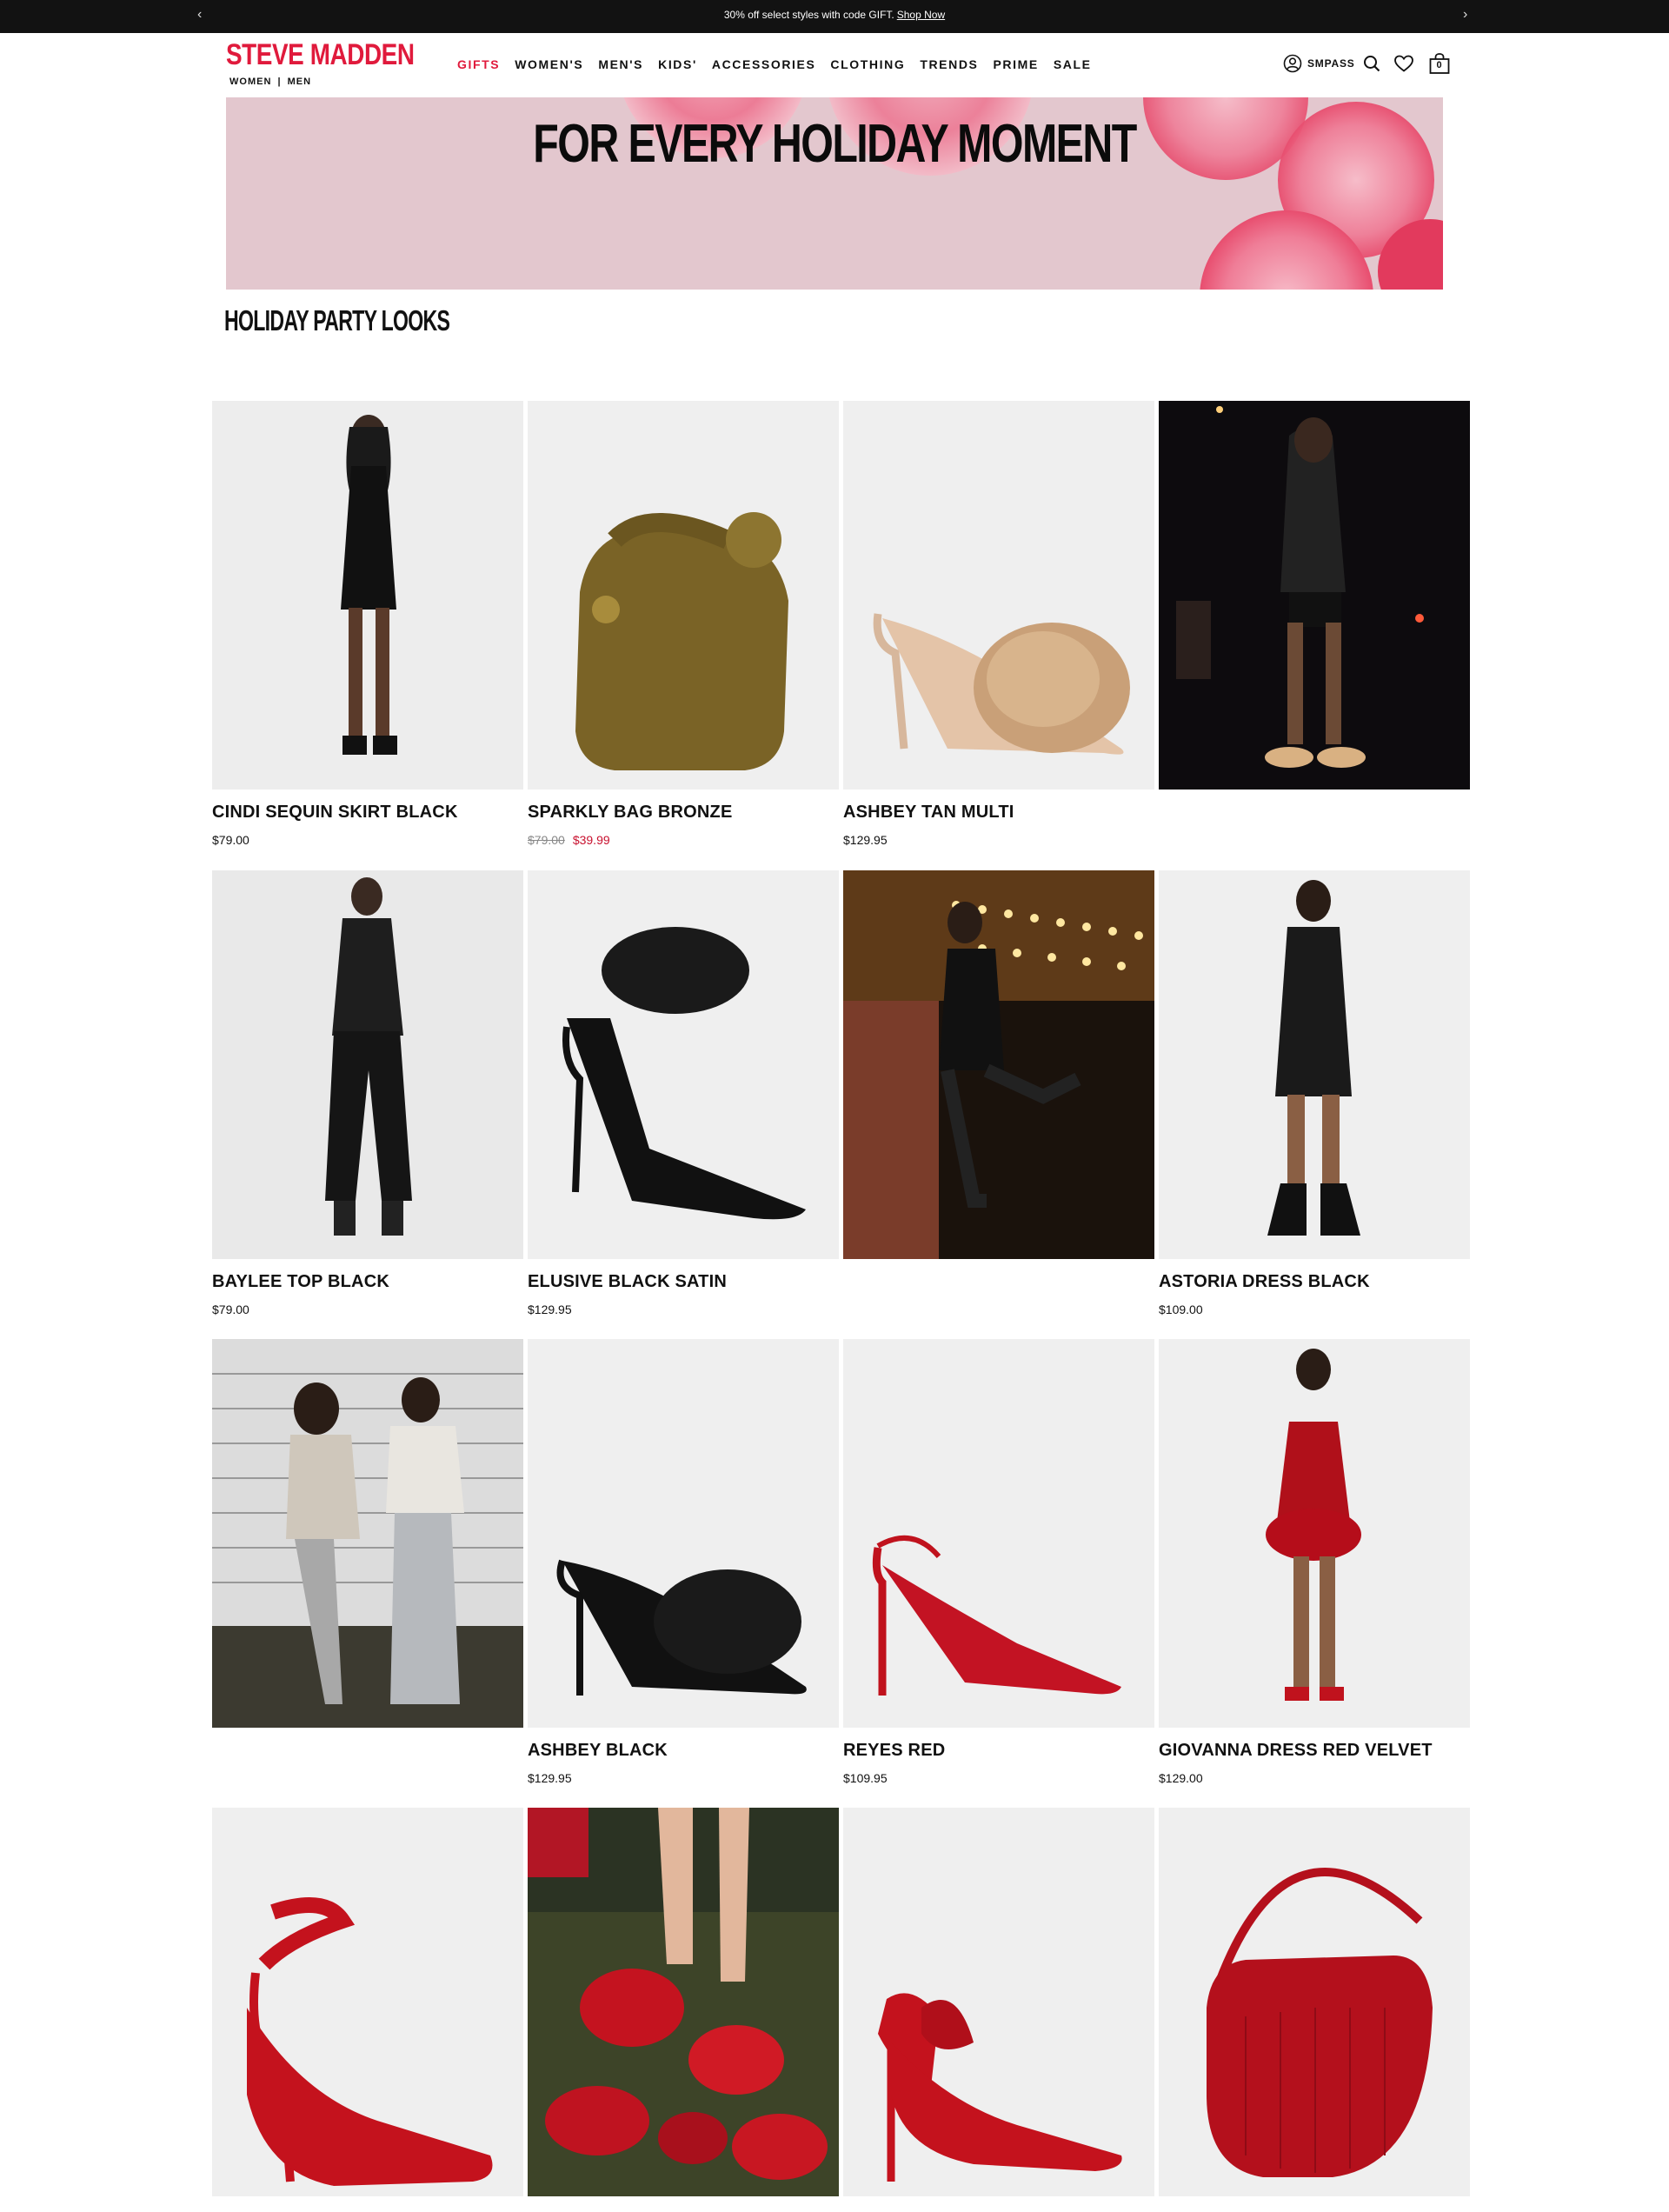 The height and width of the screenshot is (2212, 1669). I want to click on heart-icon, so click(1403, 63).